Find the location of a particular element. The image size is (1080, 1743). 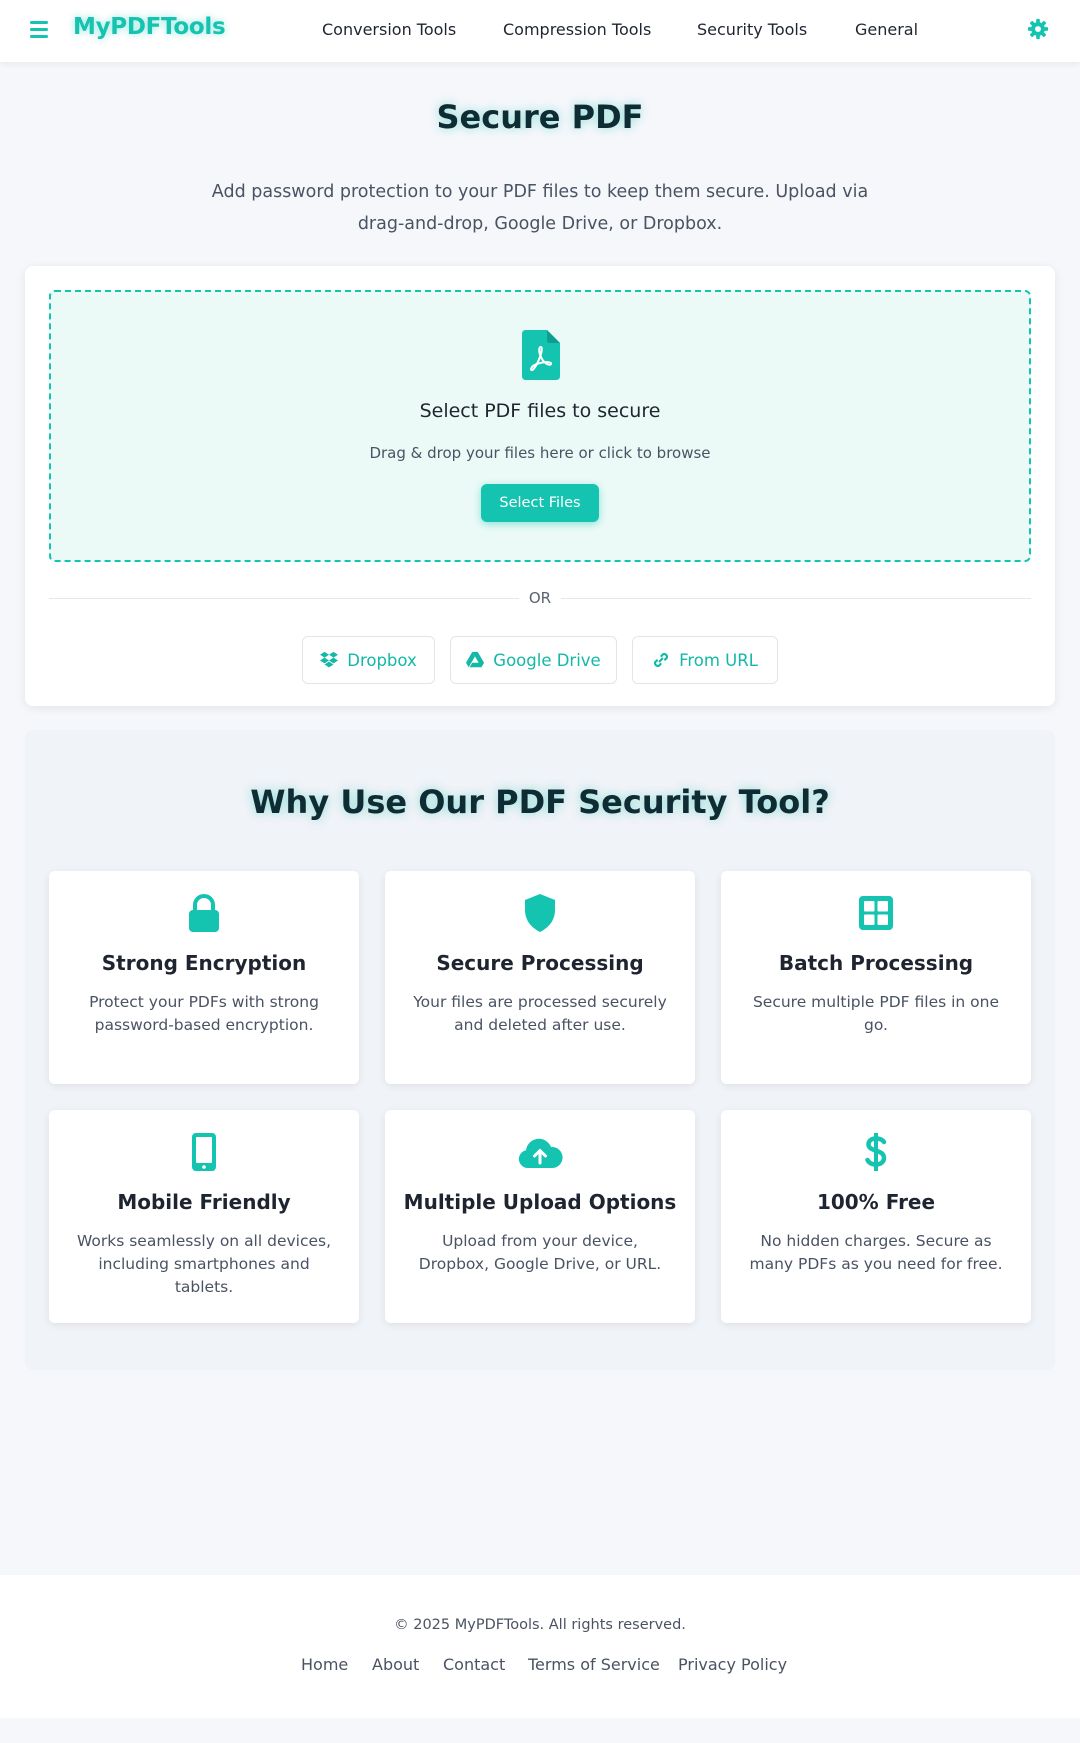

shield-icon is located at coordinates (540, 913).